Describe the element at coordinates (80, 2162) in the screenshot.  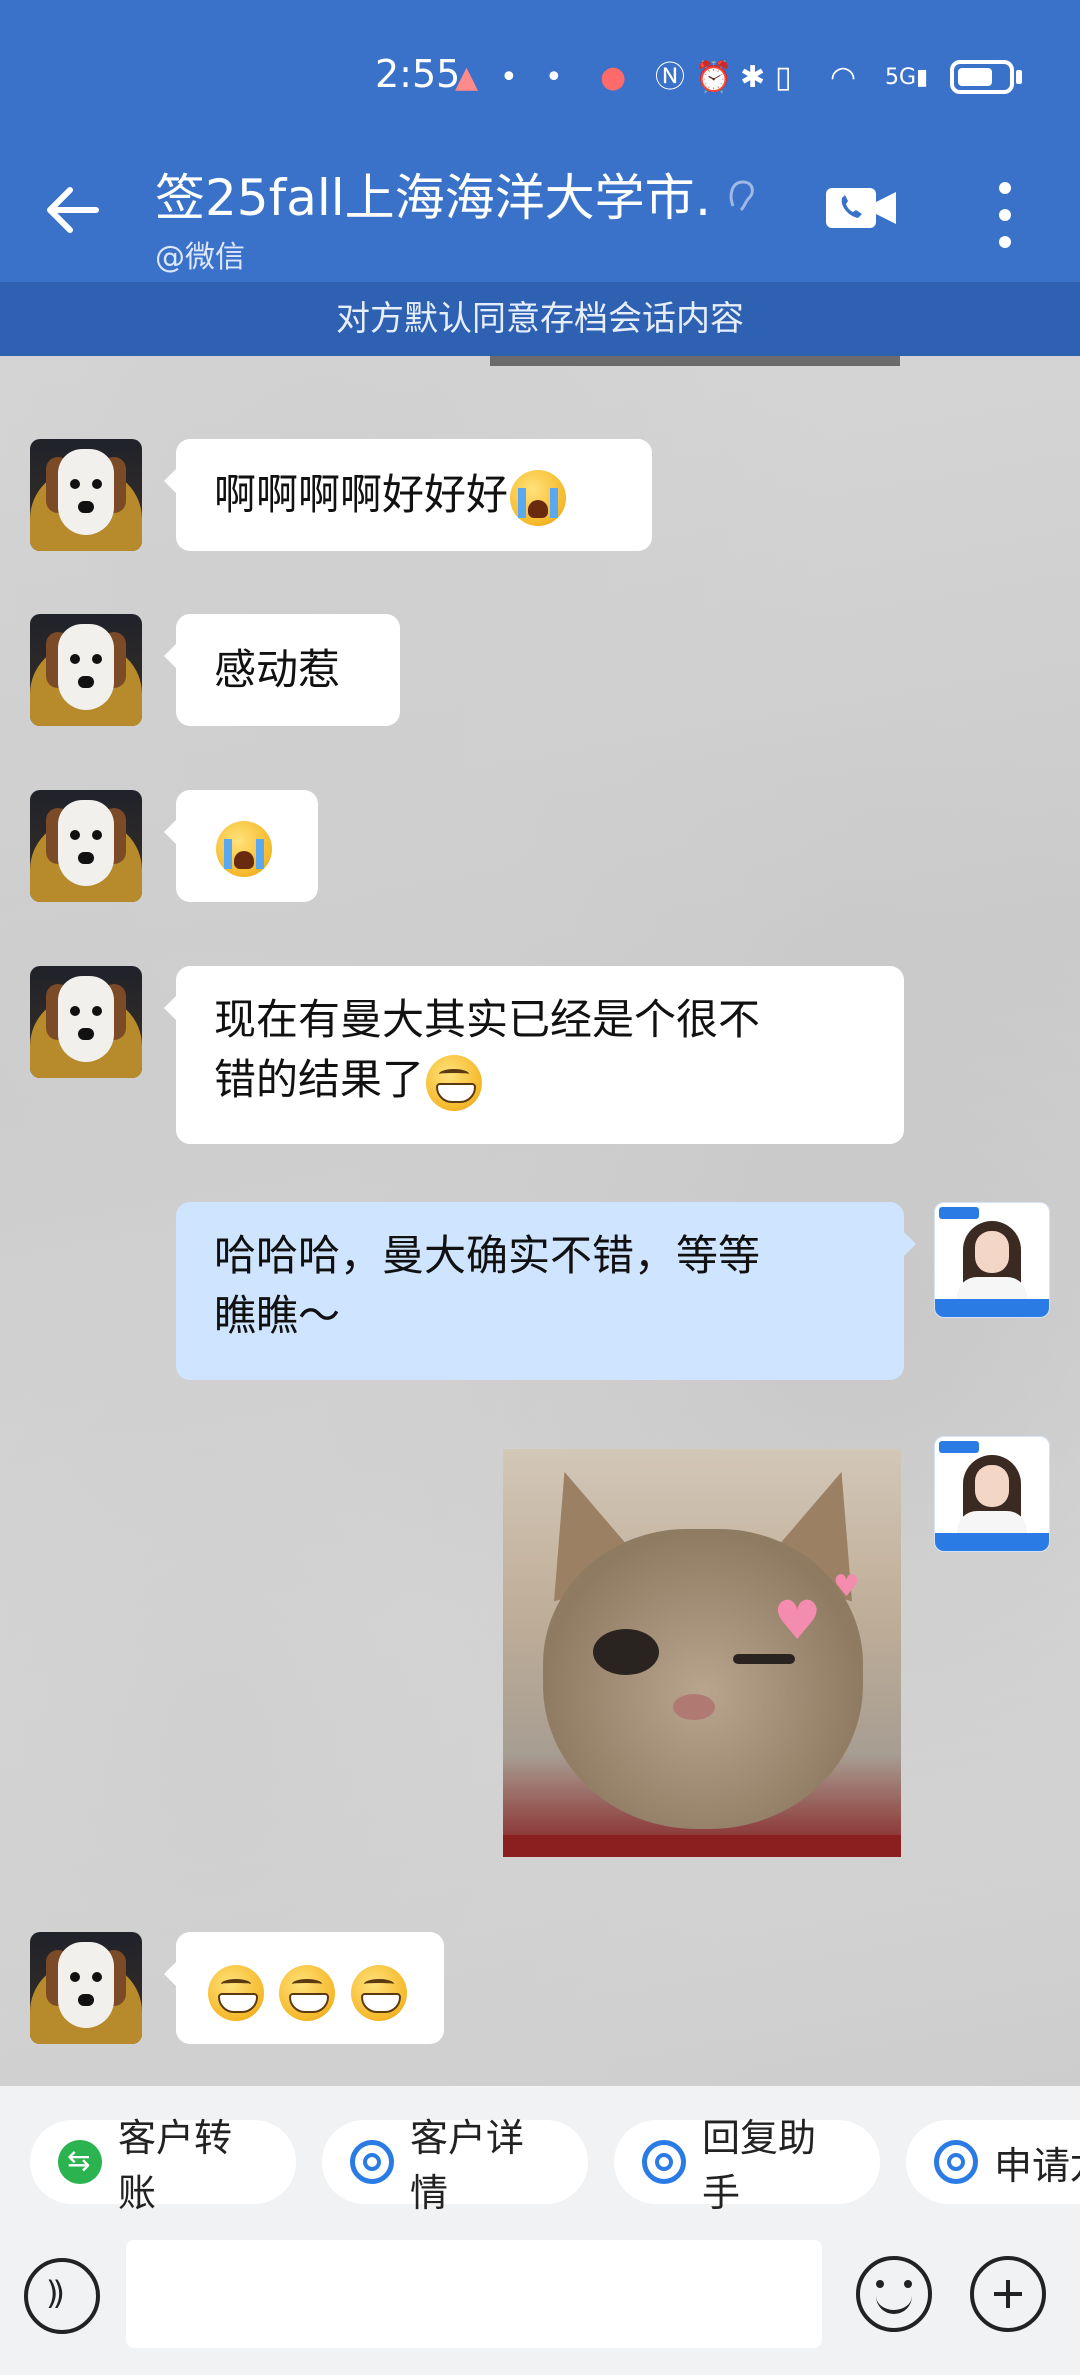
I see `transfer-icon` at that location.